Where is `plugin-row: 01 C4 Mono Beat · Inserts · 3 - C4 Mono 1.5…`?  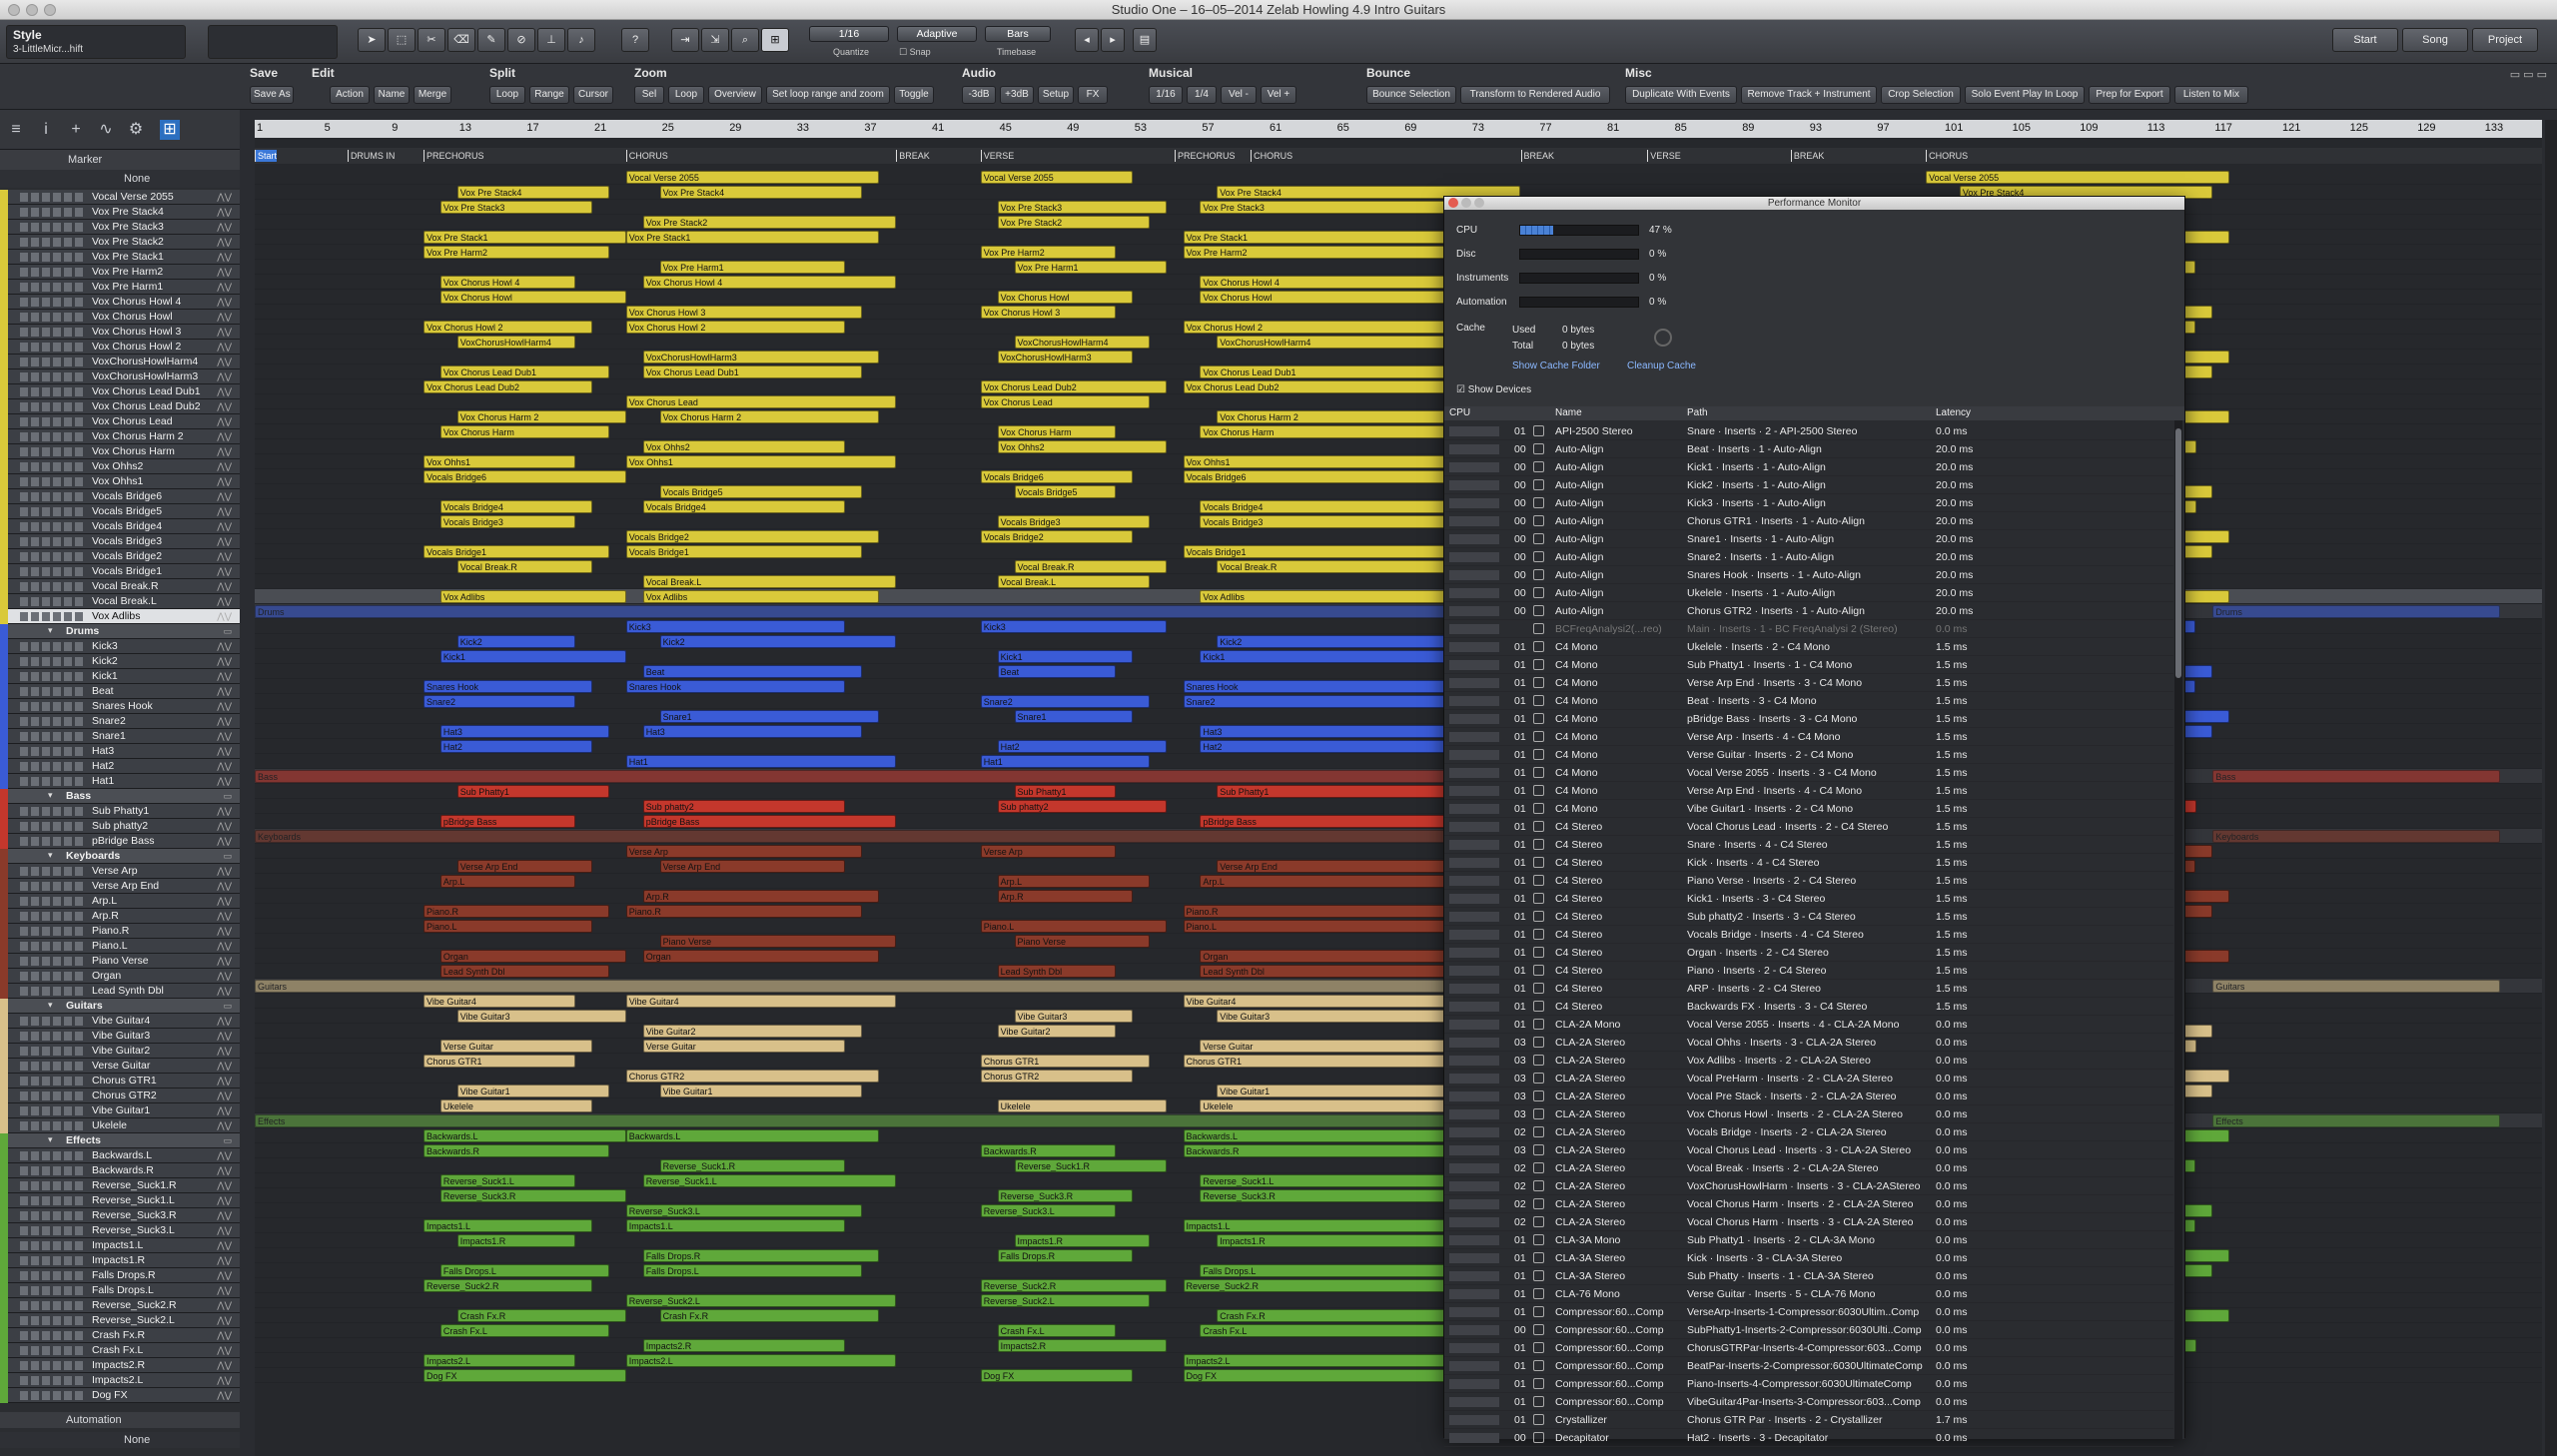
plugin-row: 01 C4 Mono Beat · Inserts · 3 - C4 Mono 1.5… is located at coordinates (1808, 701).